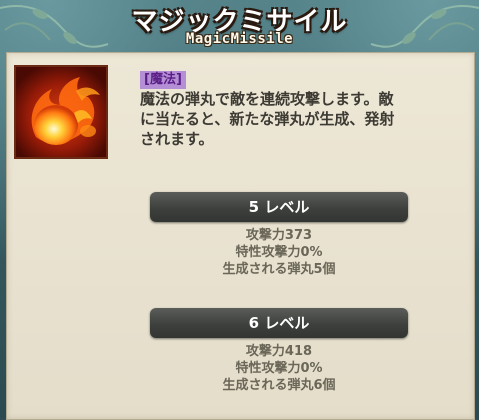 The height and width of the screenshot is (420, 479). What do you see at coordinates (177, 139) in the screenshot?
I see `description-line: されます。` at bounding box center [177, 139].